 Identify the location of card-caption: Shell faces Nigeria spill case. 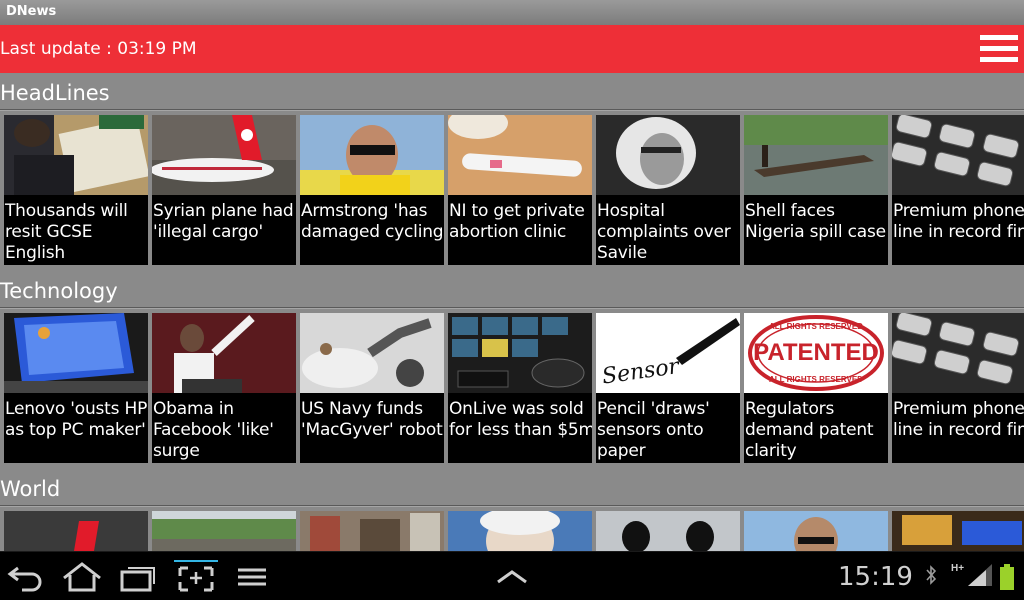
(815, 221).